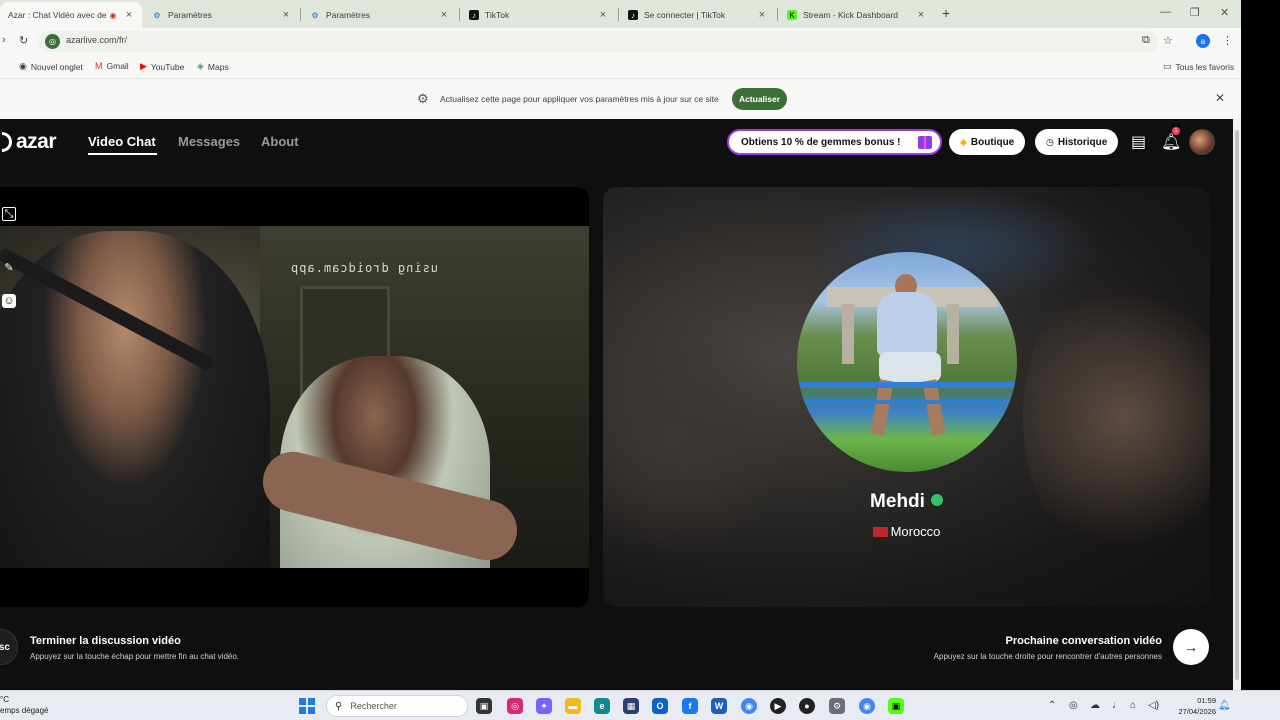 The width and height of the screenshot is (1280, 720). I want to click on kick-app-icon: ▣, so click(896, 706).